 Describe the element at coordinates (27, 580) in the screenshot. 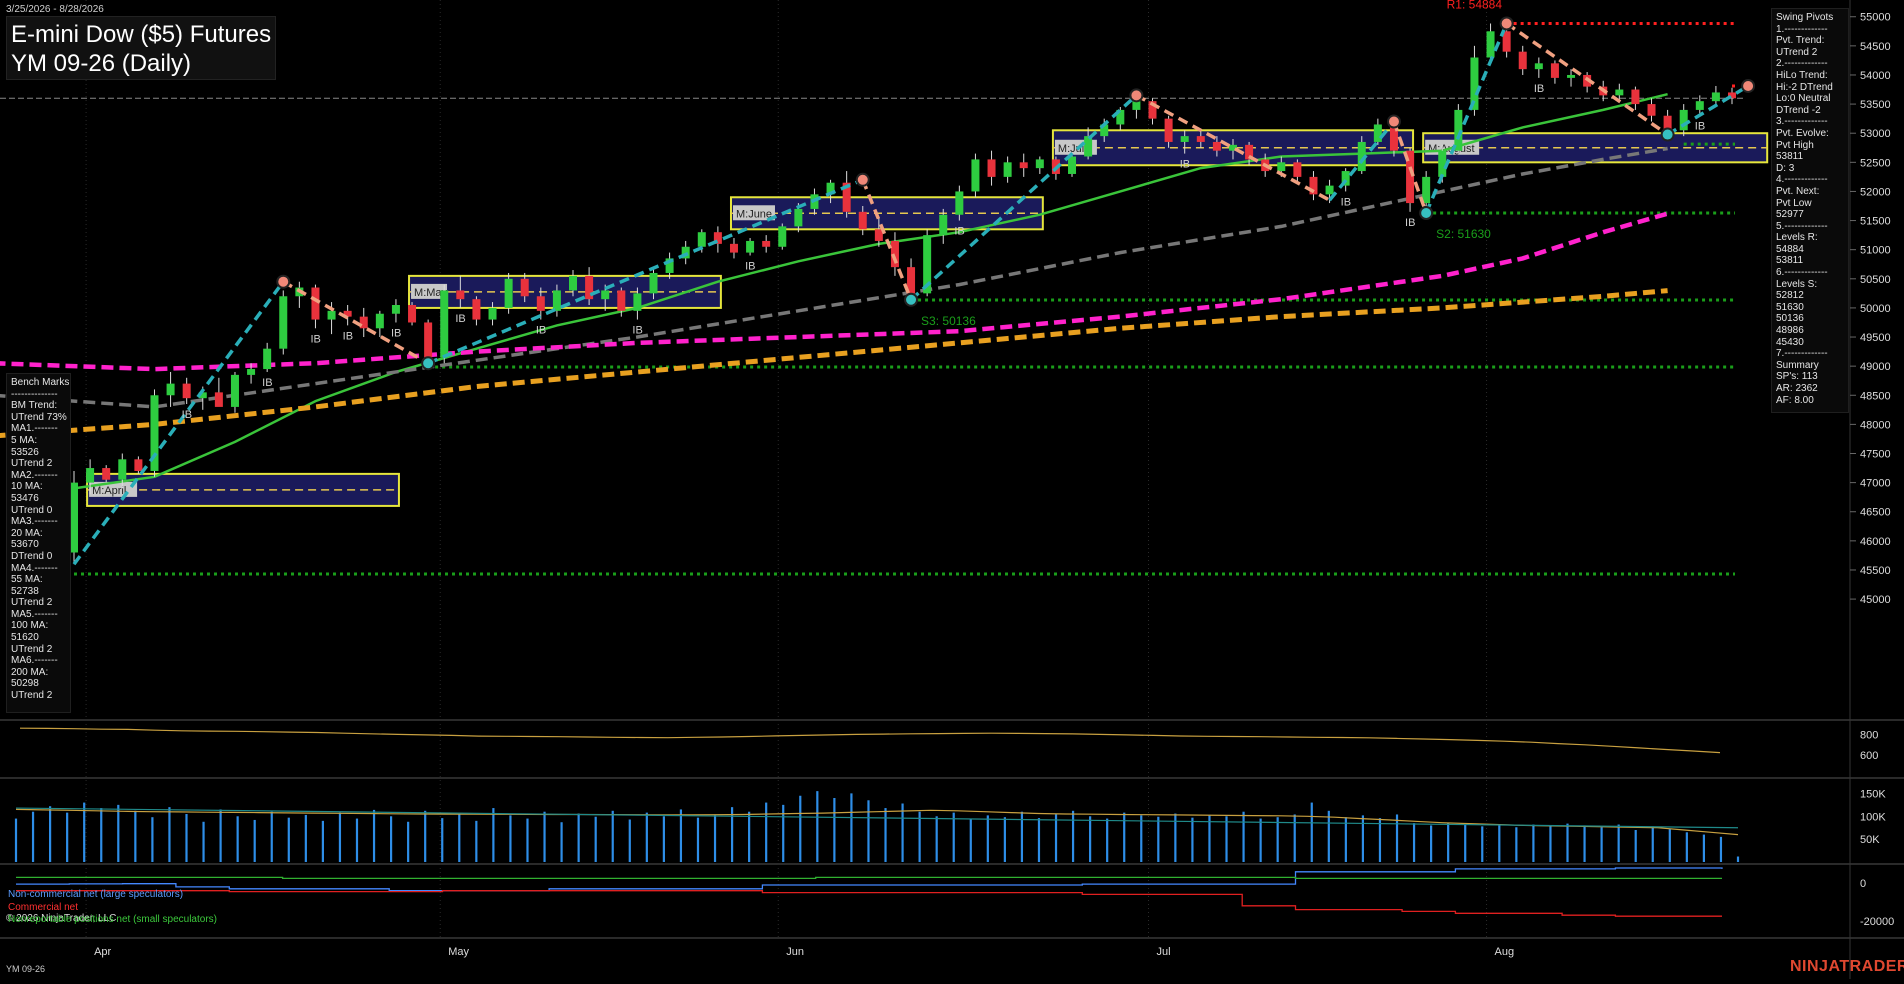

I see `bench_marks_panel-line: 55 MA:` at that location.